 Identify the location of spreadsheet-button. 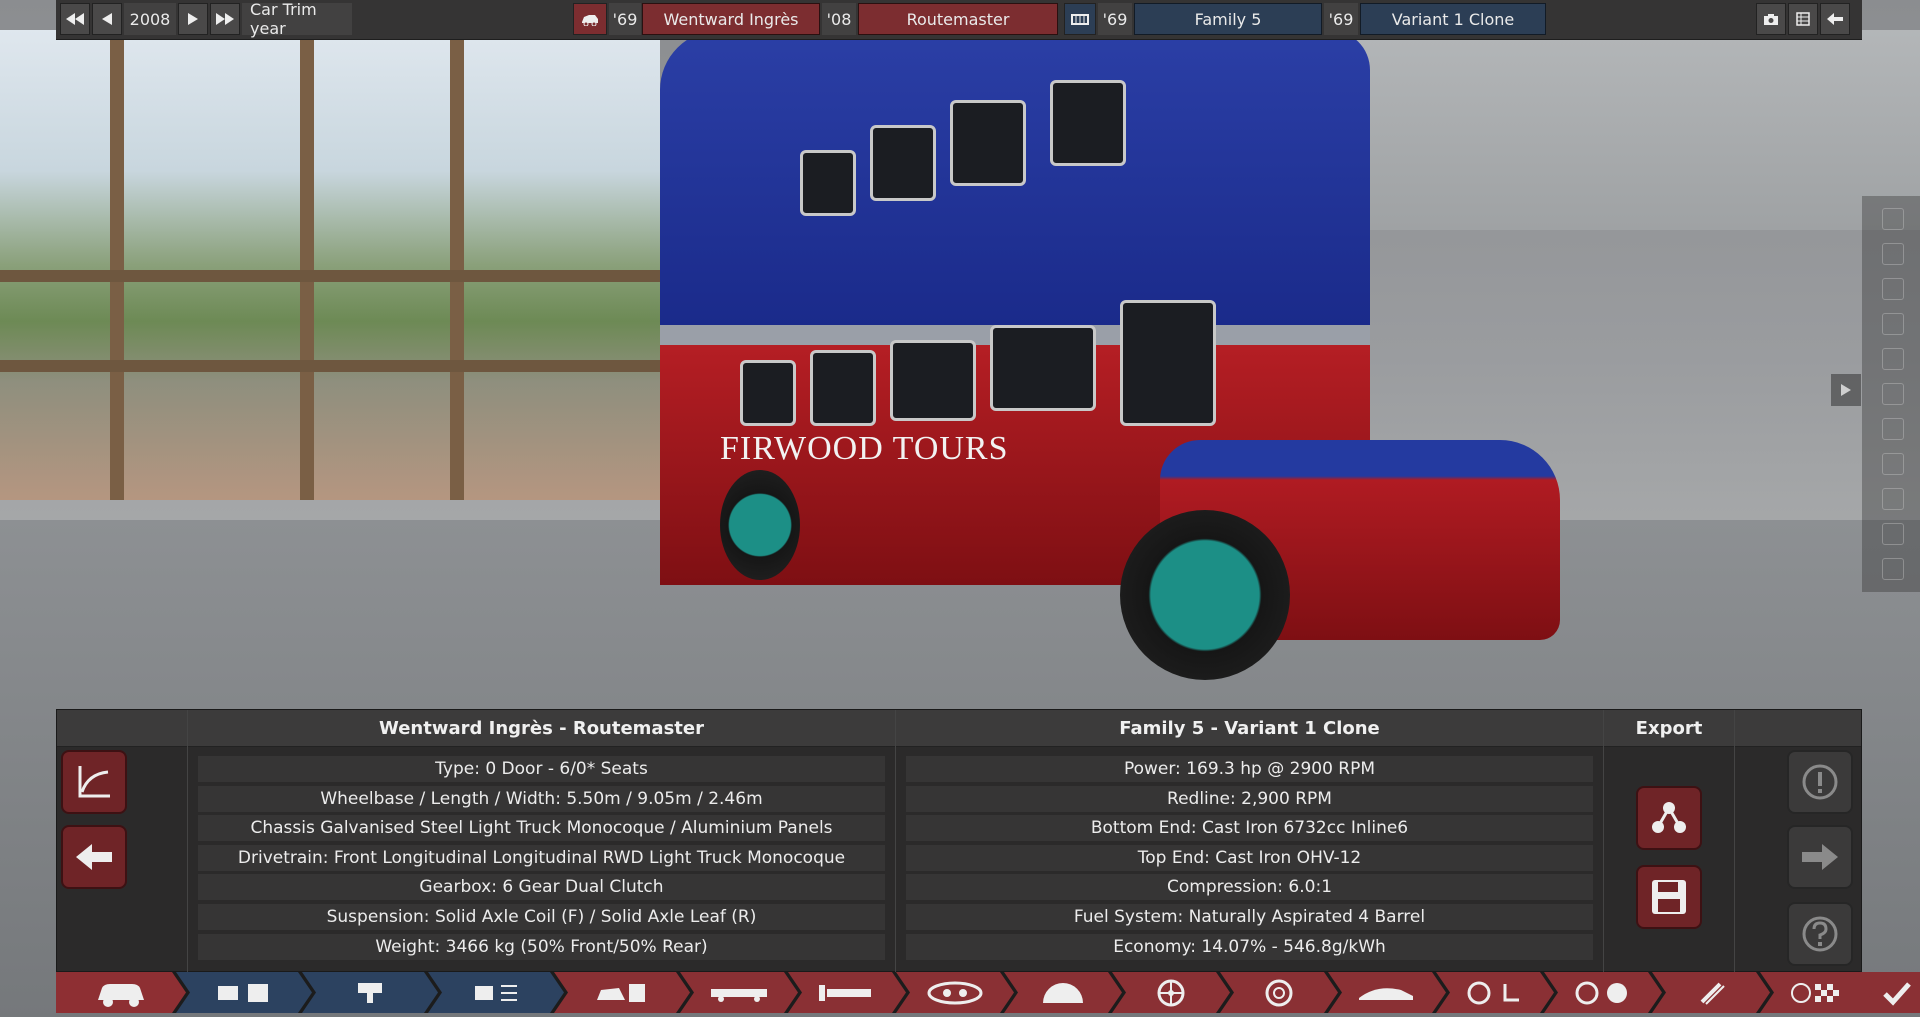
(1803, 19).